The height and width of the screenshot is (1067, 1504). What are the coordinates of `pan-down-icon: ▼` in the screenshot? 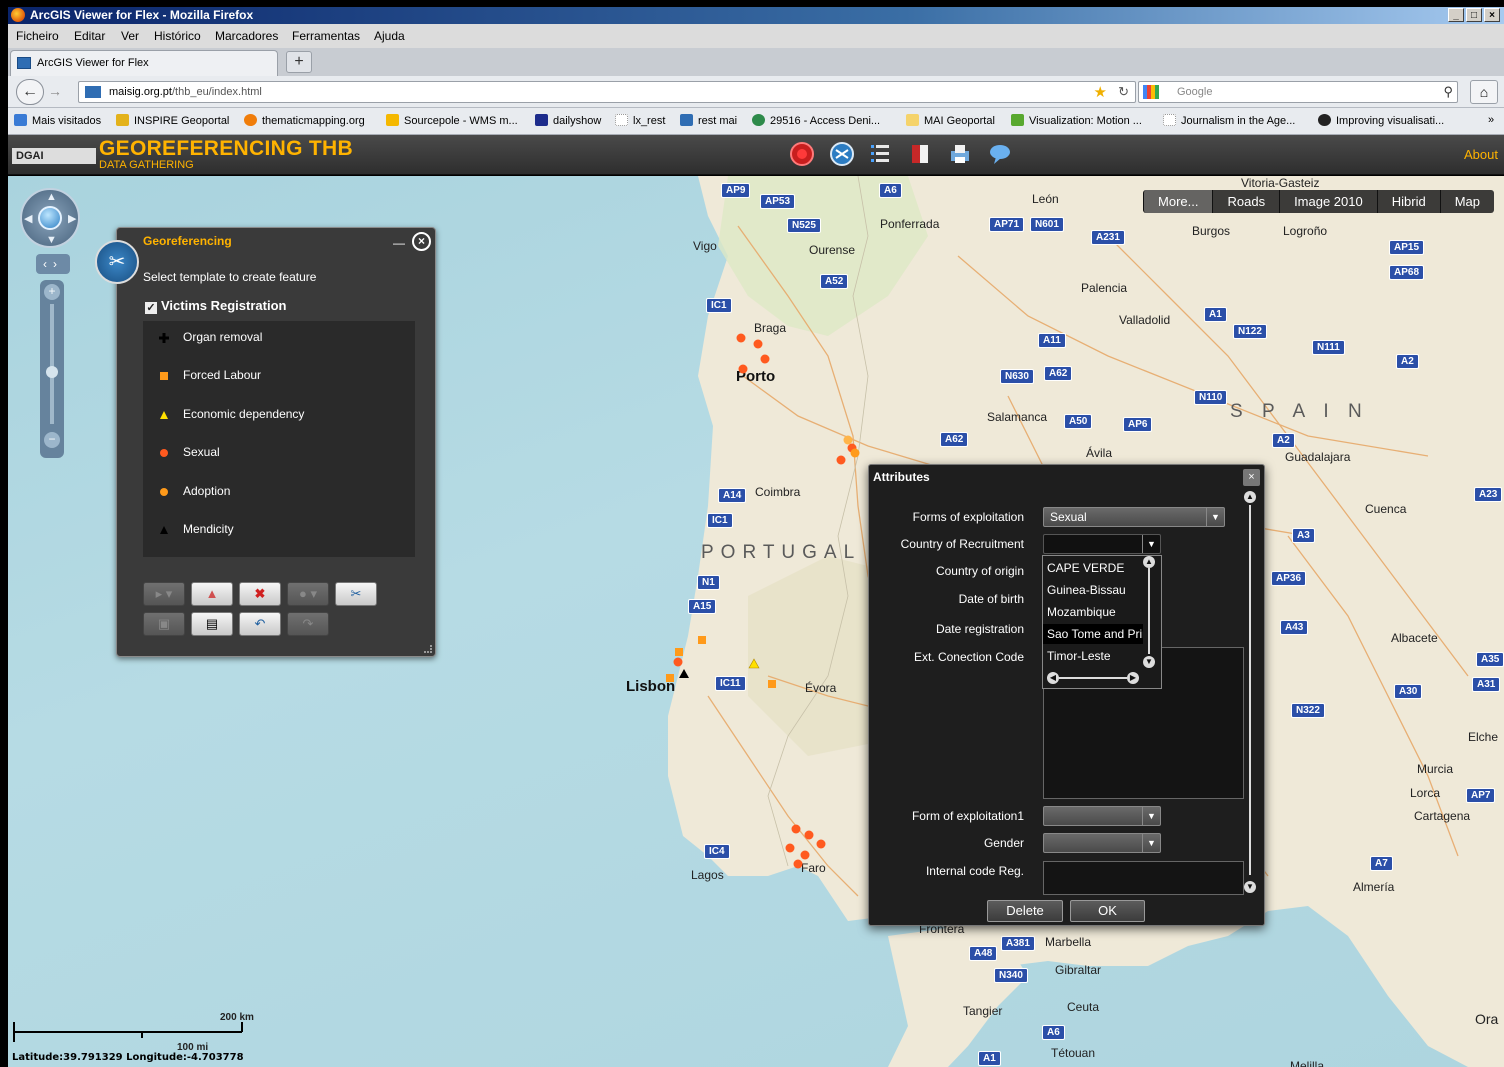 It's located at (51, 240).